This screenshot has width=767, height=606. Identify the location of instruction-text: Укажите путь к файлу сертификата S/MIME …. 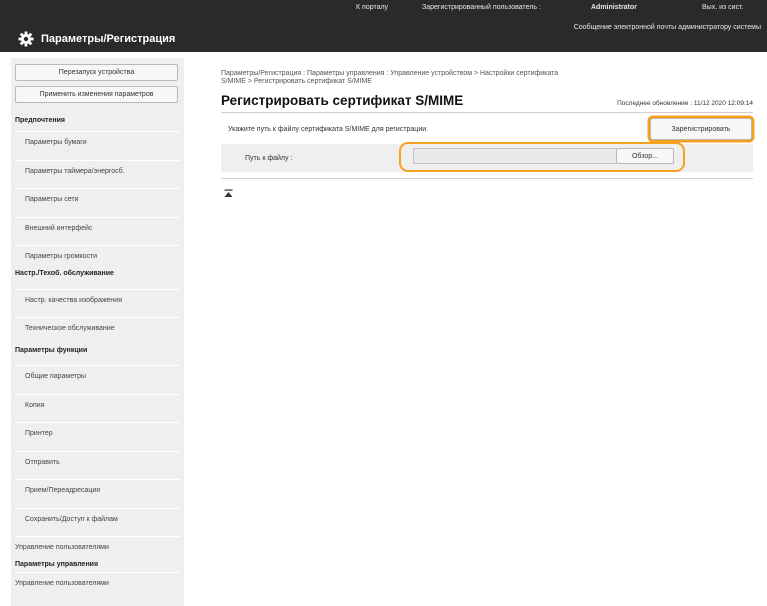
(328, 129).